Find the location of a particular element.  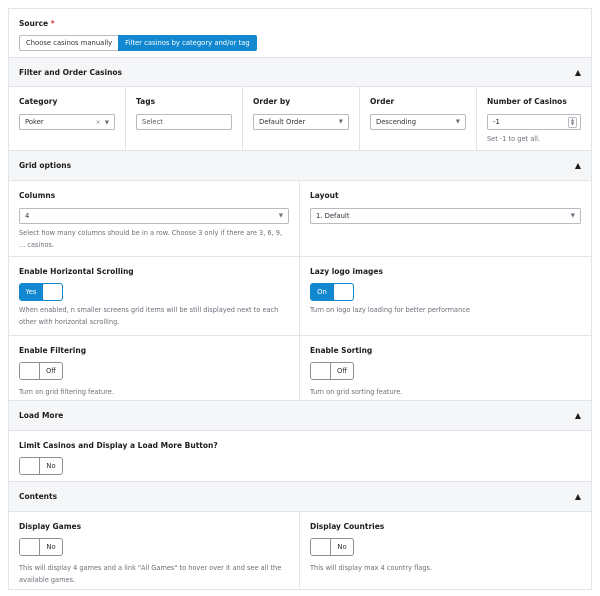

countries-help: This will display max 4 country flags. is located at coordinates (371, 568).